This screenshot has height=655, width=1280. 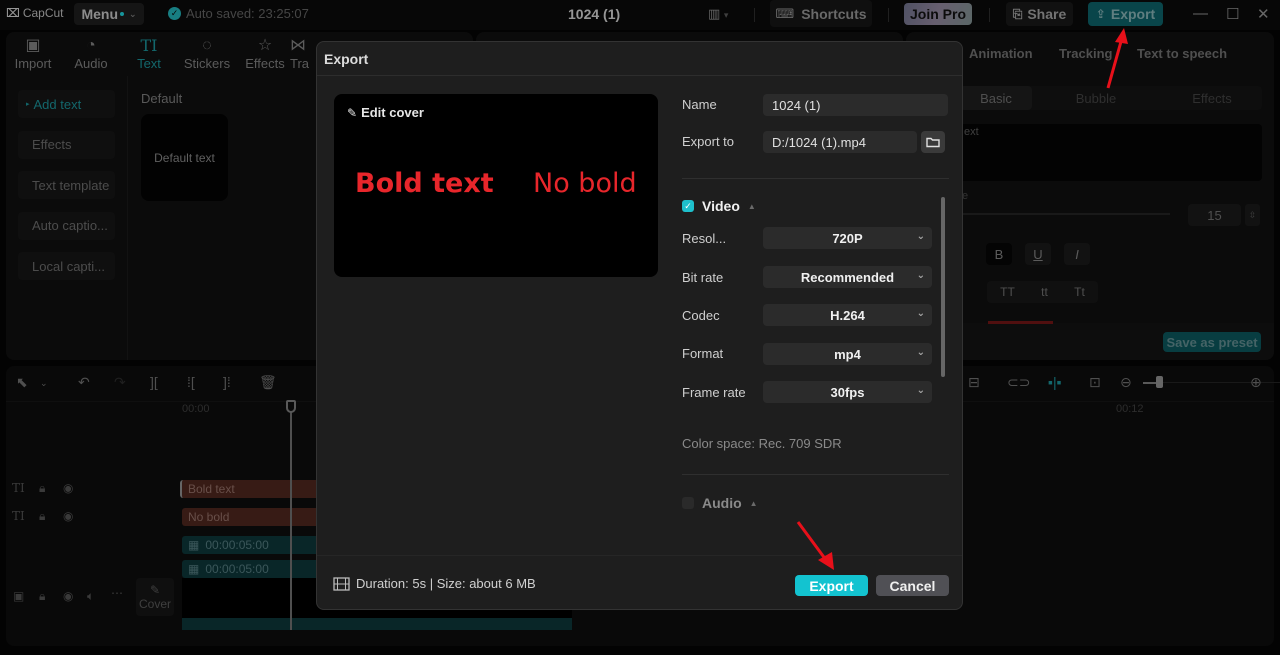 What do you see at coordinates (585, 183) in the screenshot?
I see `cover-text-regular: No bold` at bounding box center [585, 183].